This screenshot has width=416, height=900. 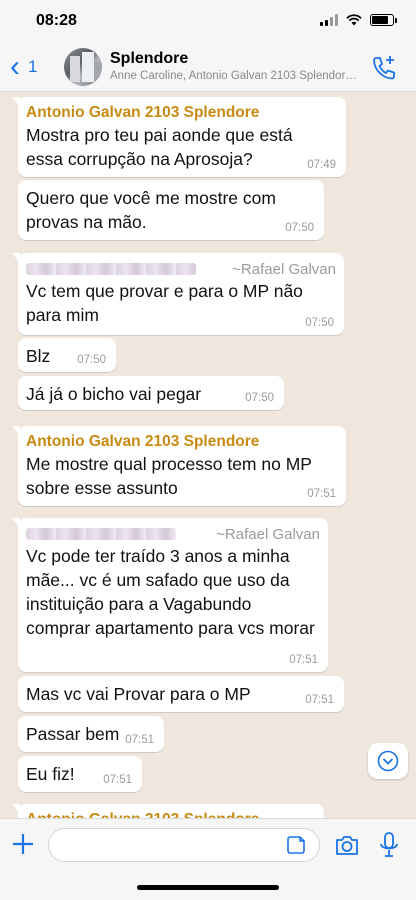 I want to click on message-bubble: Passar bem 07:51, so click(x=91, y=734).